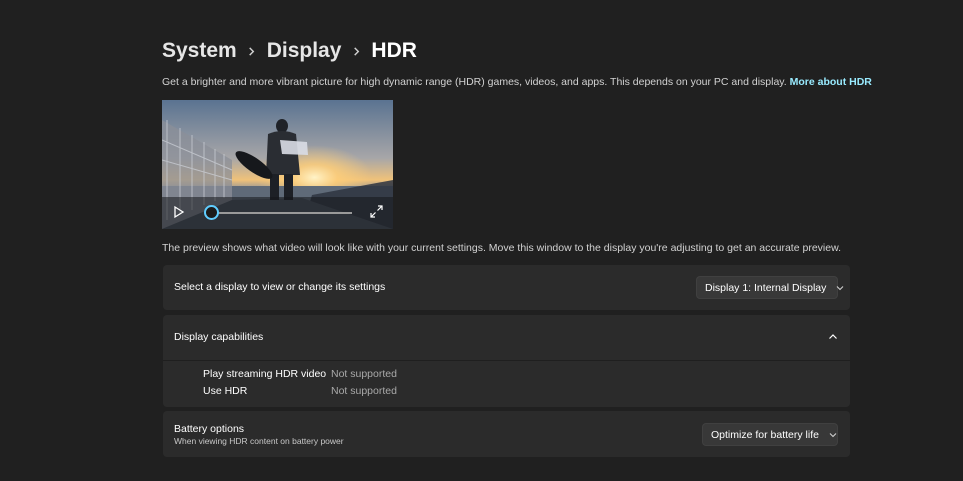 Image resolution: width=963 pixels, height=481 pixels. What do you see at coordinates (765, 434) in the screenshot?
I see `battery-option-value: Optimize for battery life` at bounding box center [765, 434].